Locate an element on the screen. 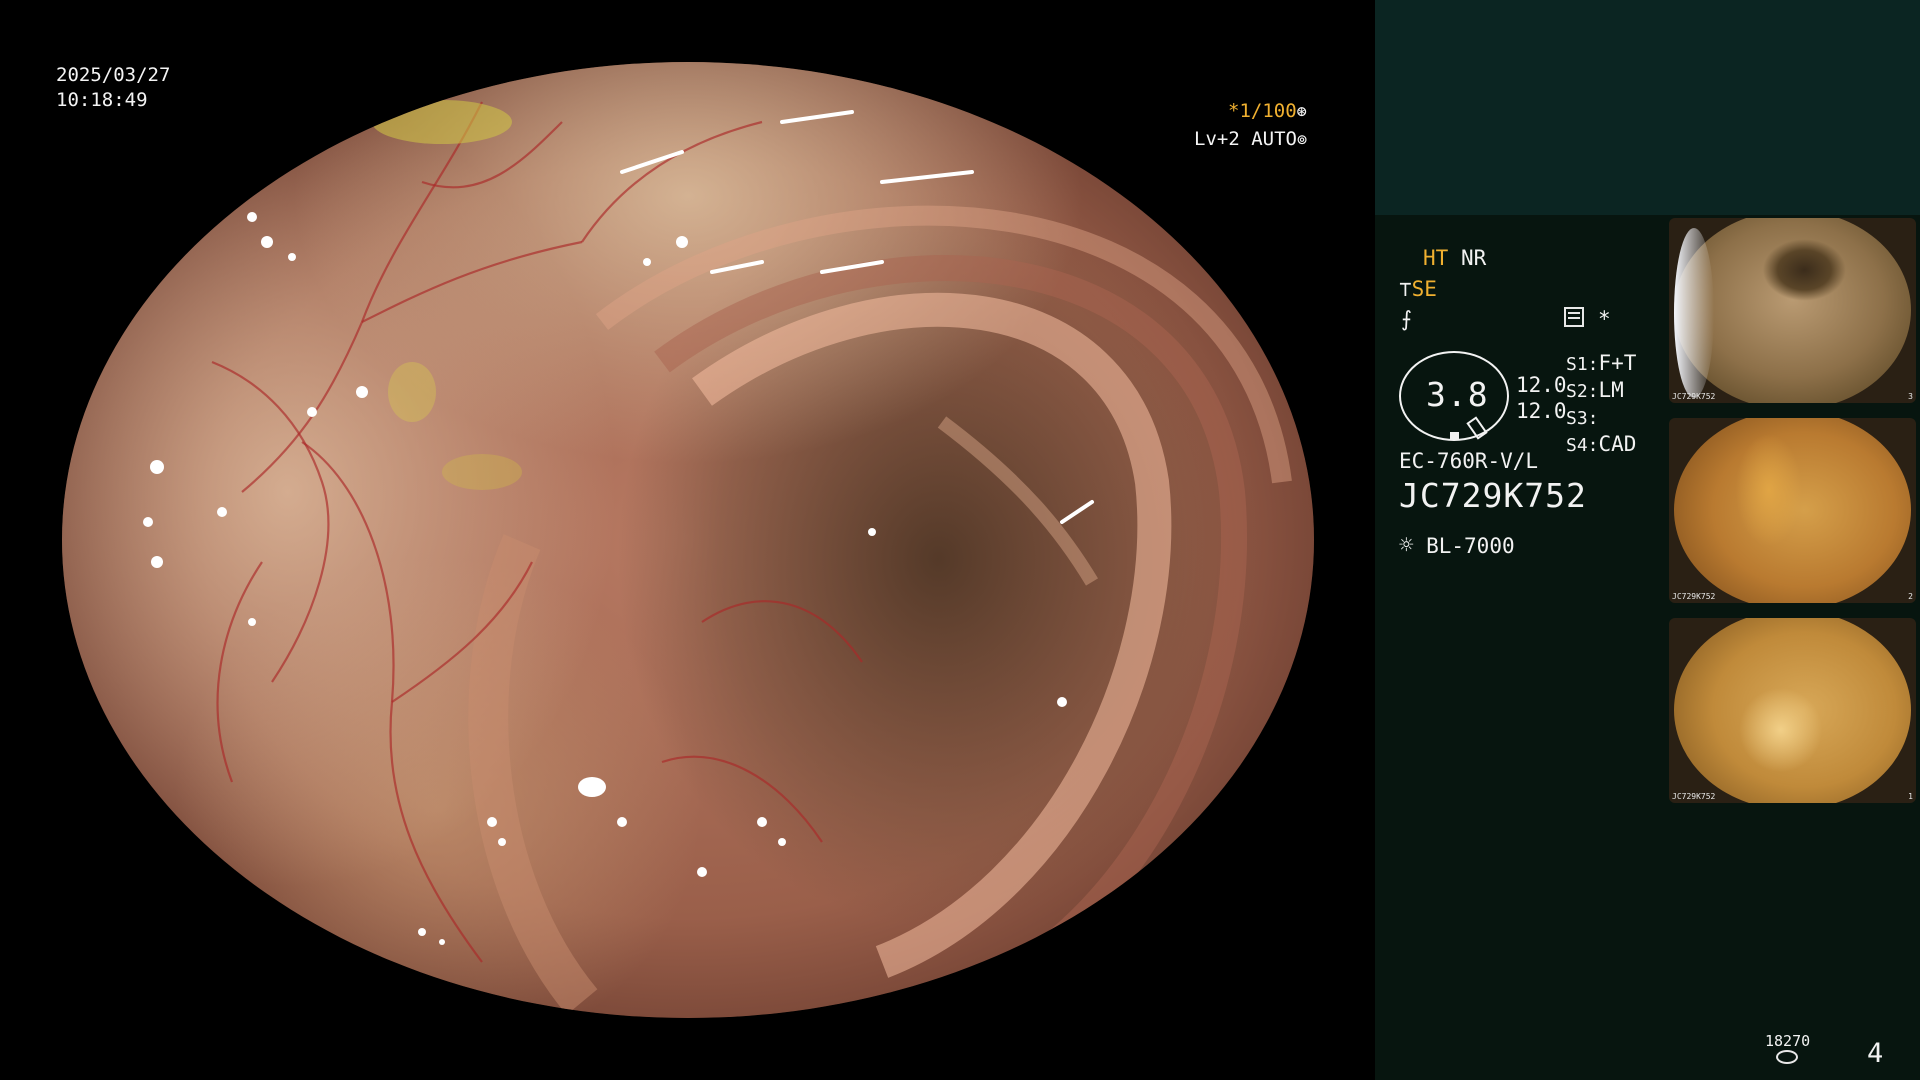  menu-icon is located at coordinates (1574, 317).